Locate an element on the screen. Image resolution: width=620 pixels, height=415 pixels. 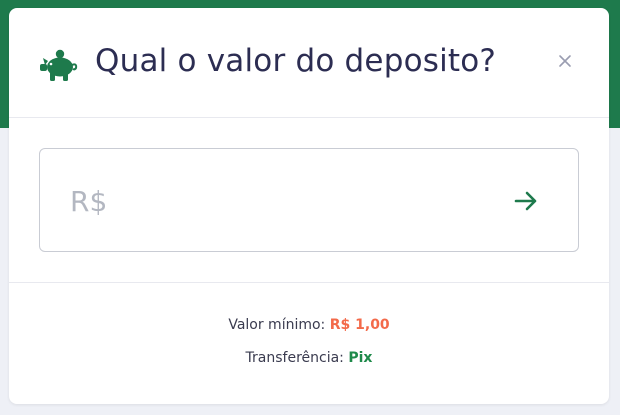
arrow-right-icon is located at coordinates (525, 201).